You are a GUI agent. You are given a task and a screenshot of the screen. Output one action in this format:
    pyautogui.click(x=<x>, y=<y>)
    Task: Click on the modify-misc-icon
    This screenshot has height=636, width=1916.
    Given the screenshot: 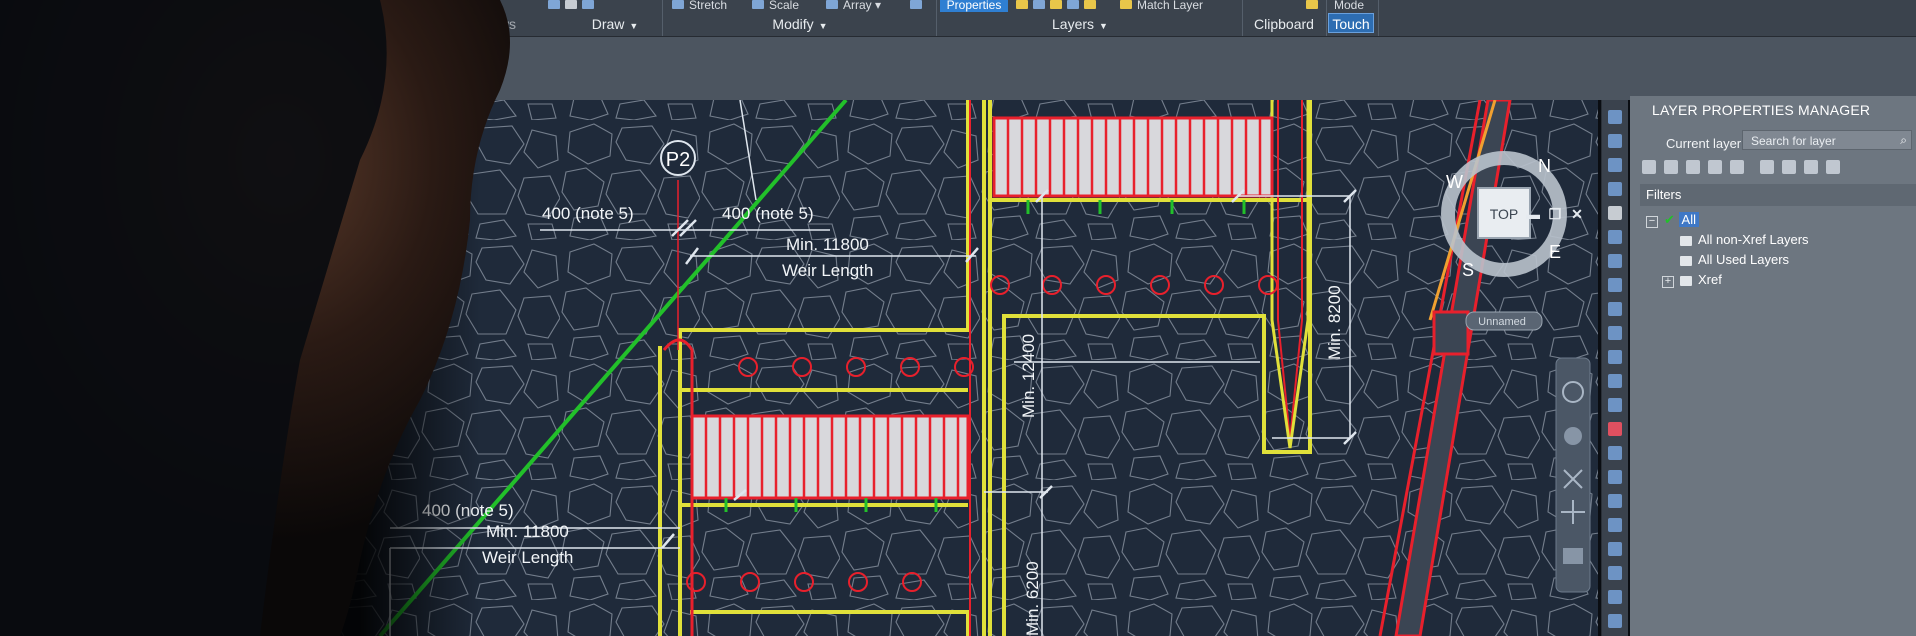 What is the action you would take?
    pyautogui.click(x=918, y=6)
    